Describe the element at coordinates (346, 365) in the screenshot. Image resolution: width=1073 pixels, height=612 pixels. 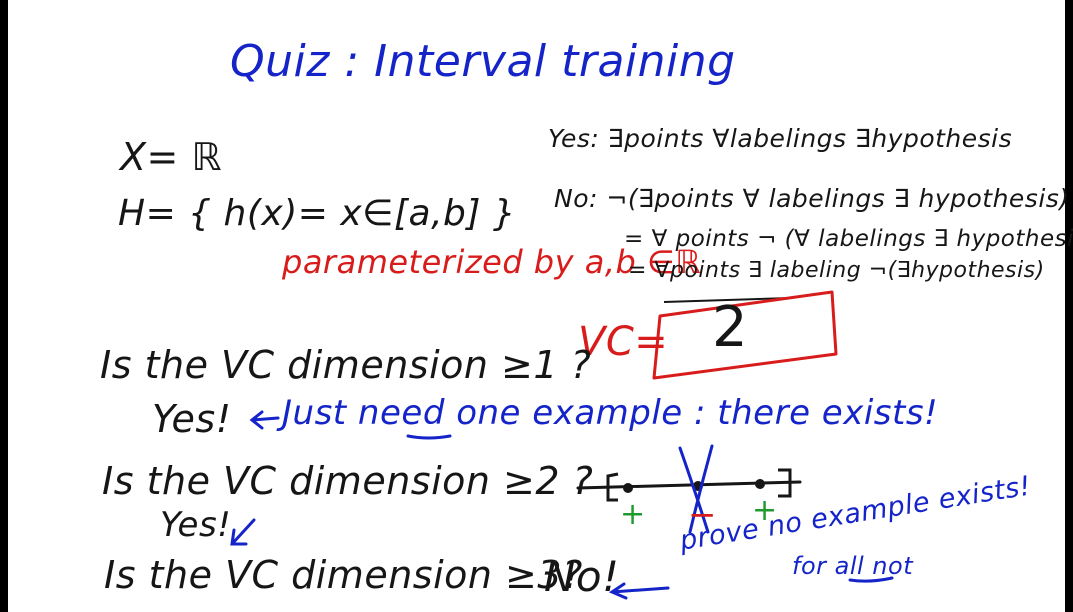
I see `question-vc-ge-1: Is the VC dimension ≥1 ?` at that location.